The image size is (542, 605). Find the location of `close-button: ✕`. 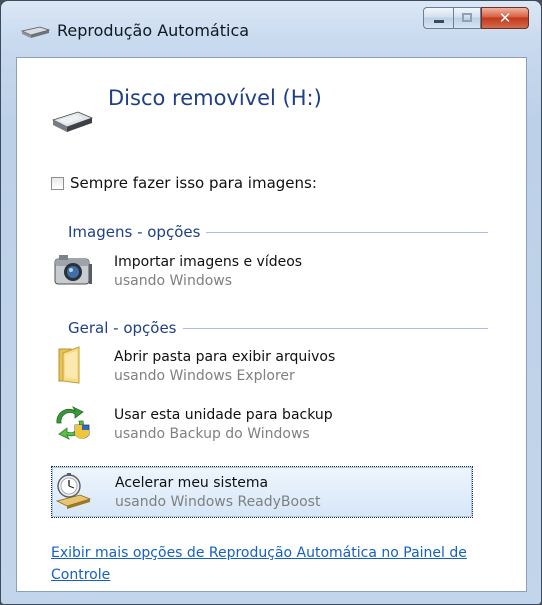

close-button: ✕ is located at coordinates (505, 18).